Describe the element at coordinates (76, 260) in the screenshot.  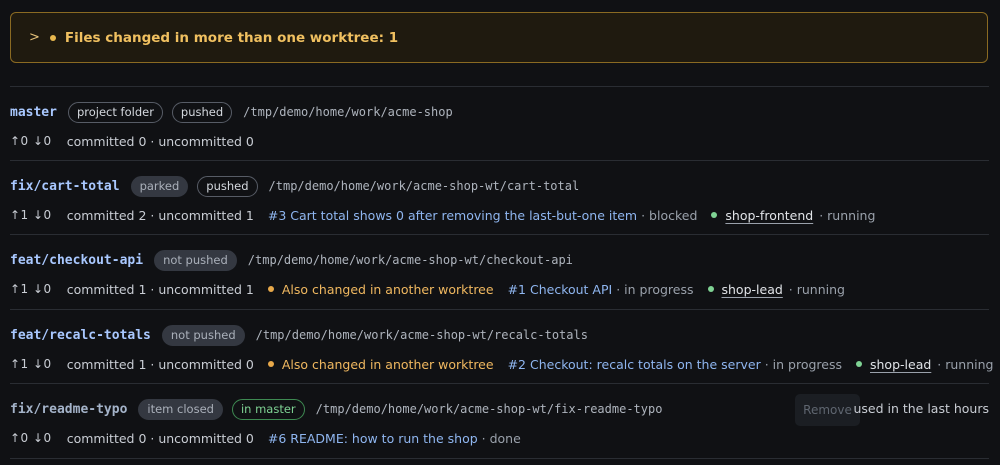
I see `branch-name: feat/checkout-api` at that location.